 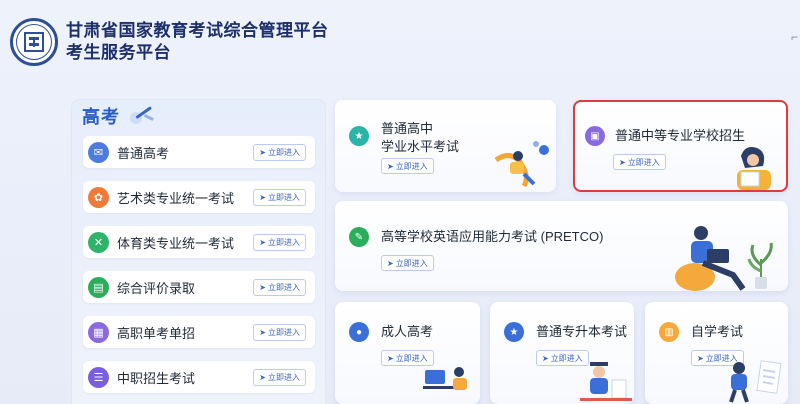 I want to click on card-title: 自学考试, so click(x=717, y=331).